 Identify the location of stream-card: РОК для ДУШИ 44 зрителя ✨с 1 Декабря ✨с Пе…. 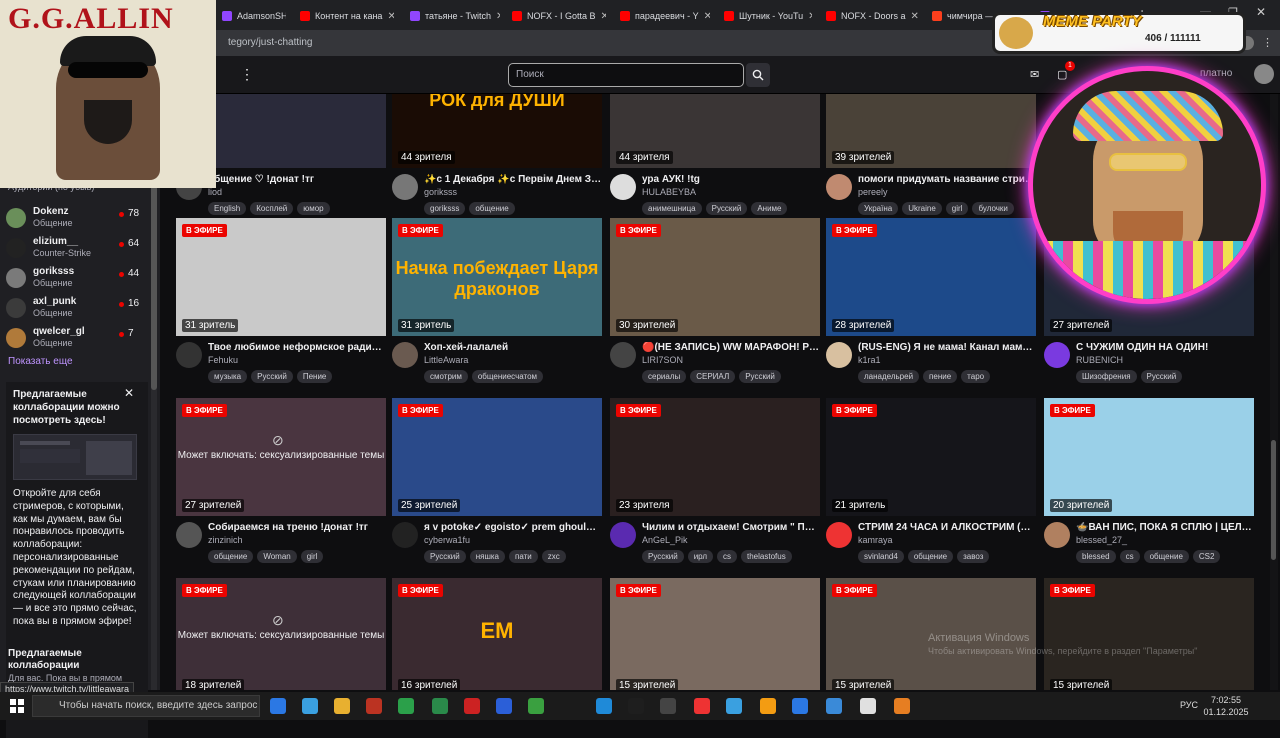
(497, 160).